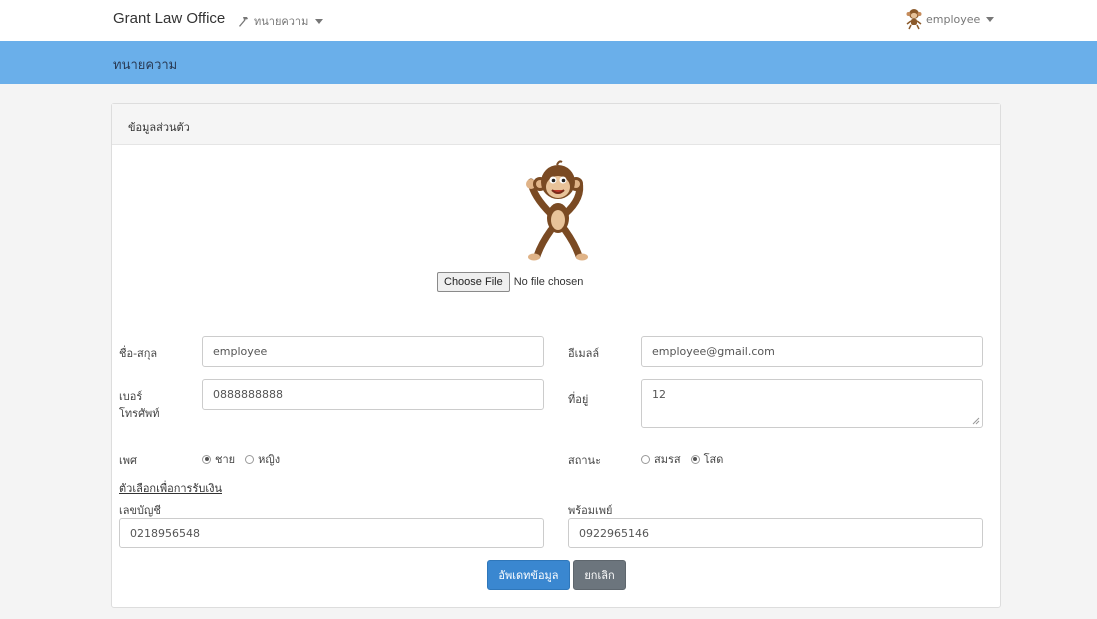 This screenshot has width=1097, height=619. What do you see at coordinates (140, 510) in the screenshot?
I see `account-label: เลขบัญชี` at bounding box center [140, 510].